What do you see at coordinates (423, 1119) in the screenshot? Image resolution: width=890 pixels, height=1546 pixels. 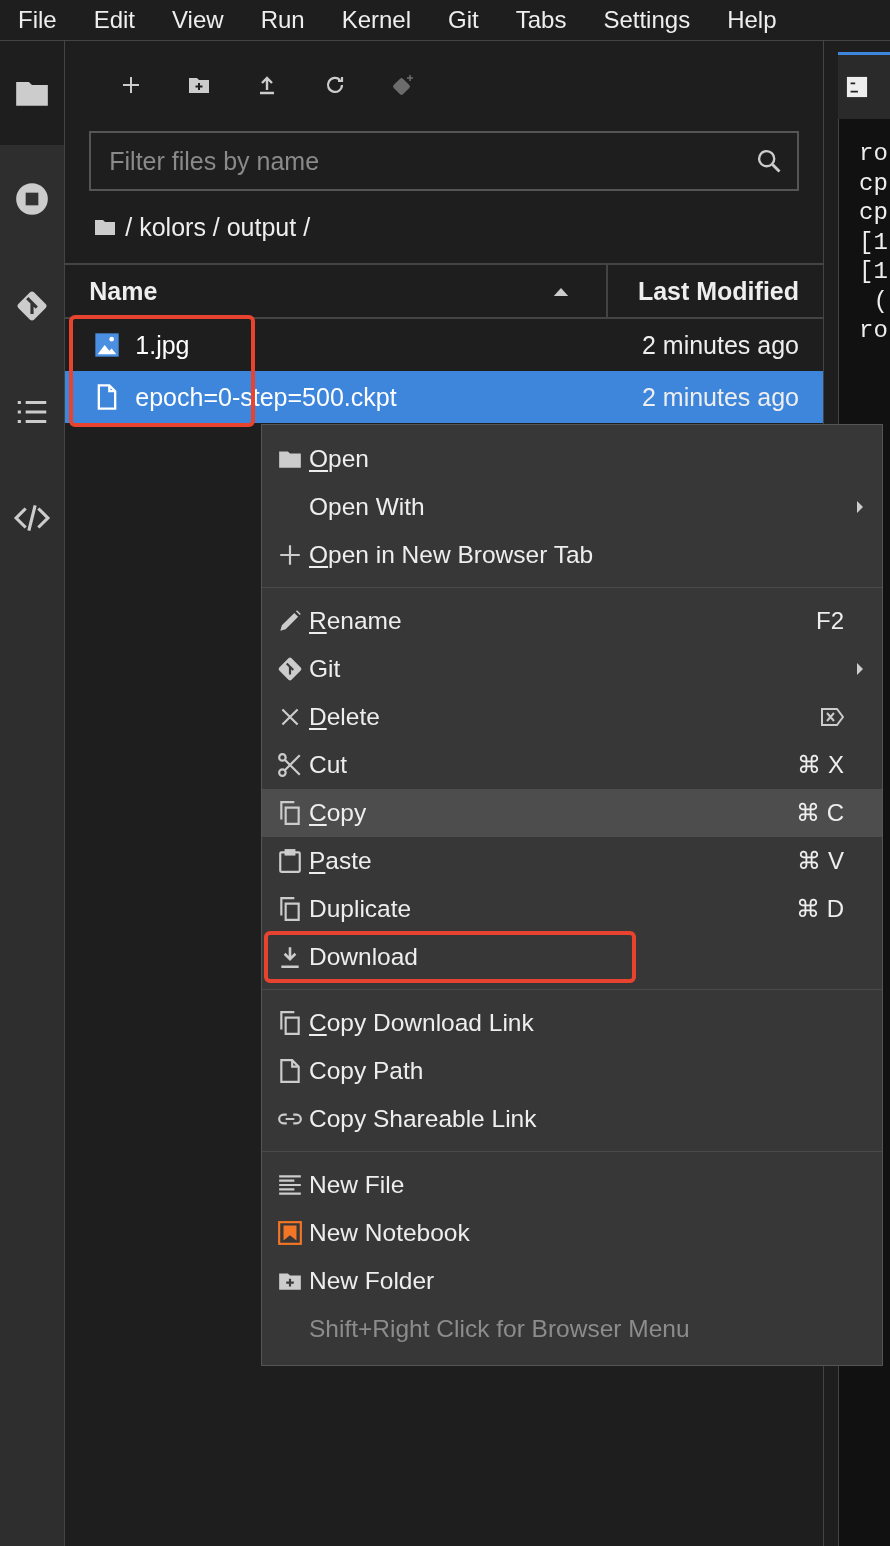 I see `menu-item-label: Copy Shareable Link` at bounding box center [423, 1119].